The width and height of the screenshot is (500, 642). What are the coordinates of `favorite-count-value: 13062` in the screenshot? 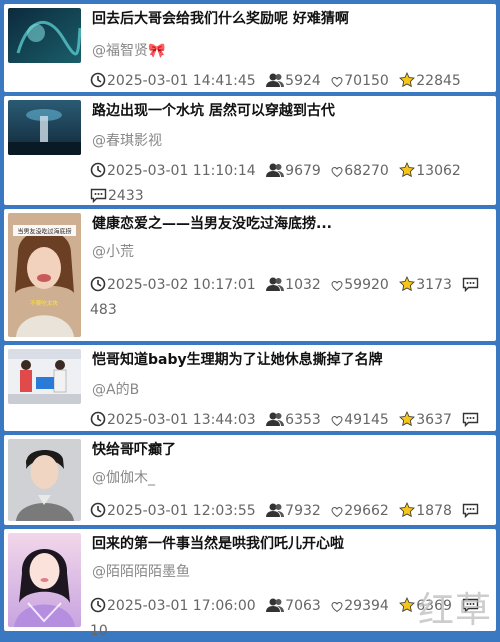 It's located at (438, 171).